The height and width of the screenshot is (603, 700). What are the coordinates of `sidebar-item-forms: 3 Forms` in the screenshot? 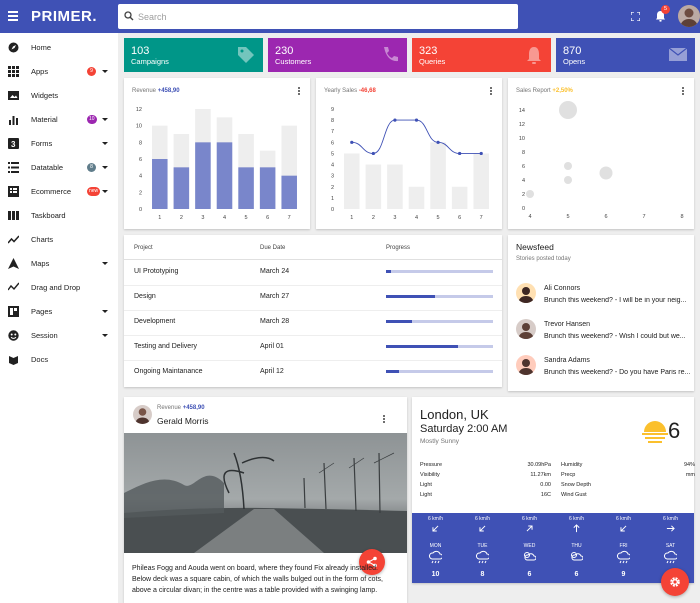 It's located at (59, 144).